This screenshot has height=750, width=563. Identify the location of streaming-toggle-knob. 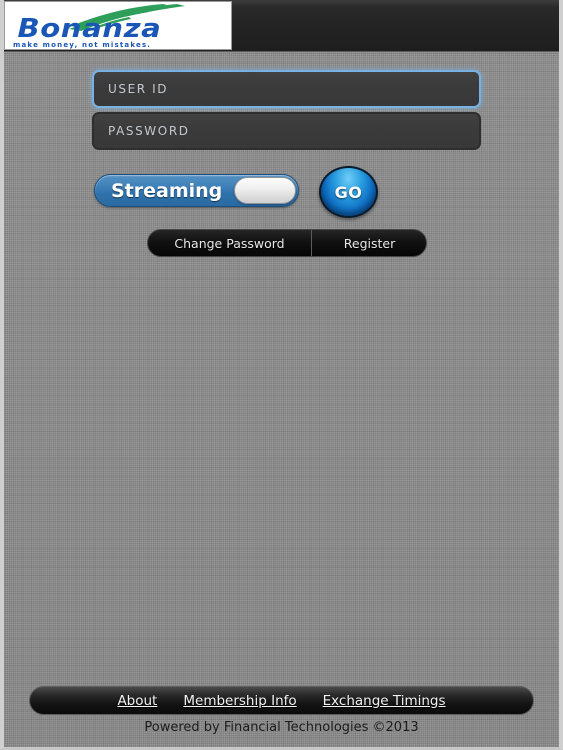
(265, 190).